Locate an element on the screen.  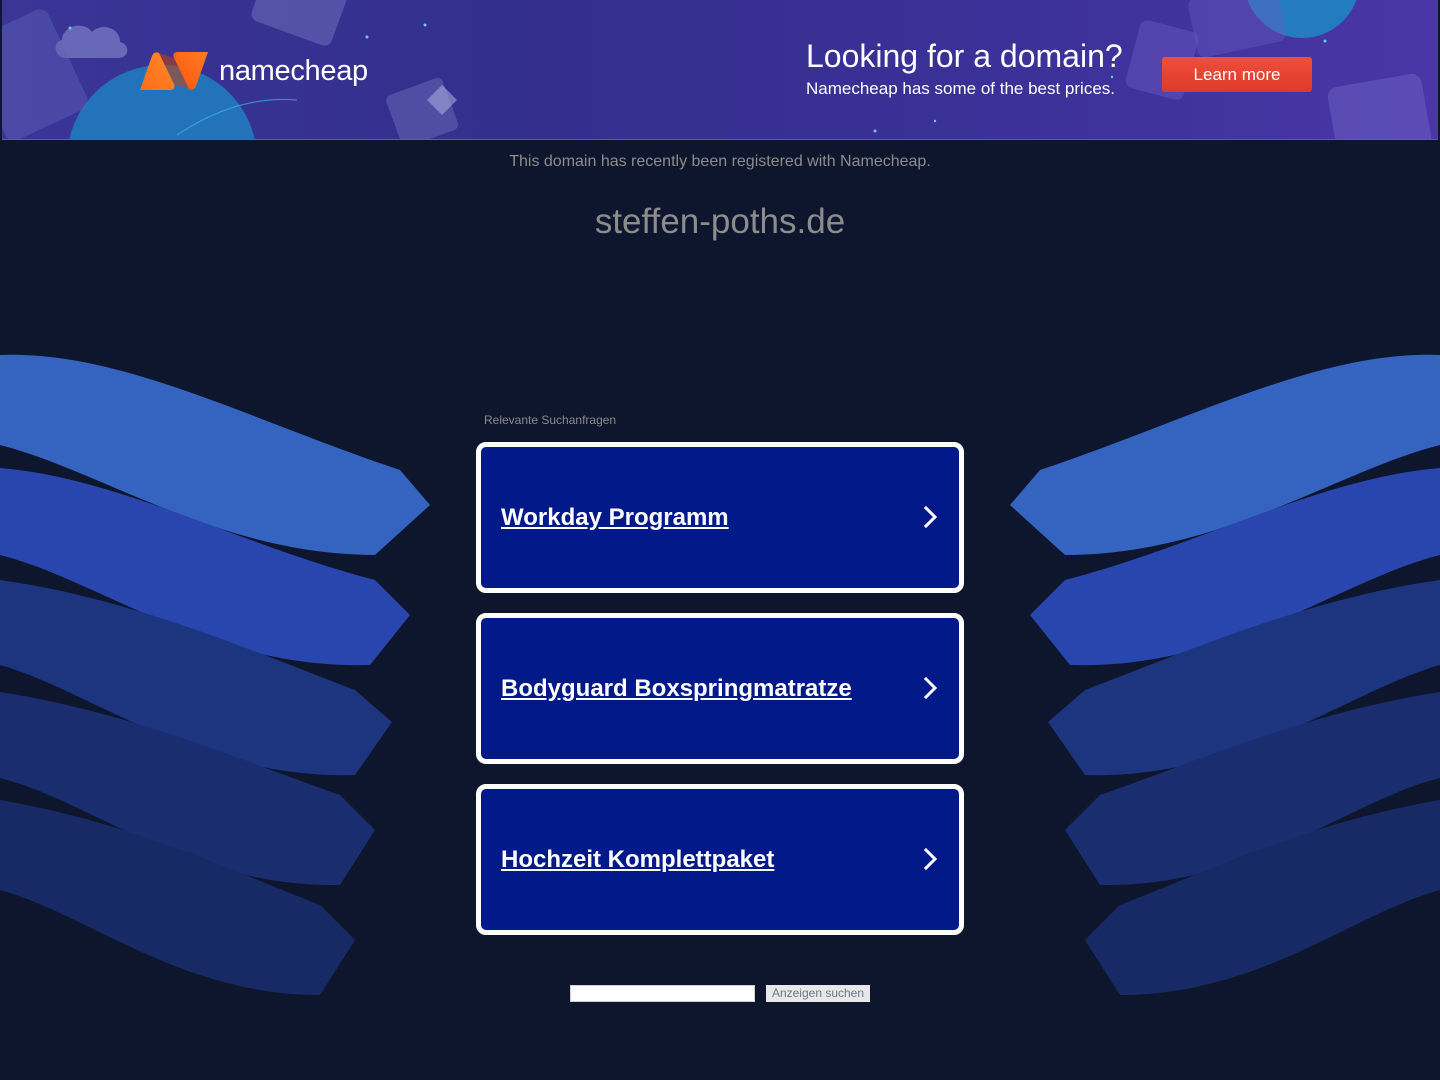
logo-wordmark: namecheap is located at coordinates (293, 71).